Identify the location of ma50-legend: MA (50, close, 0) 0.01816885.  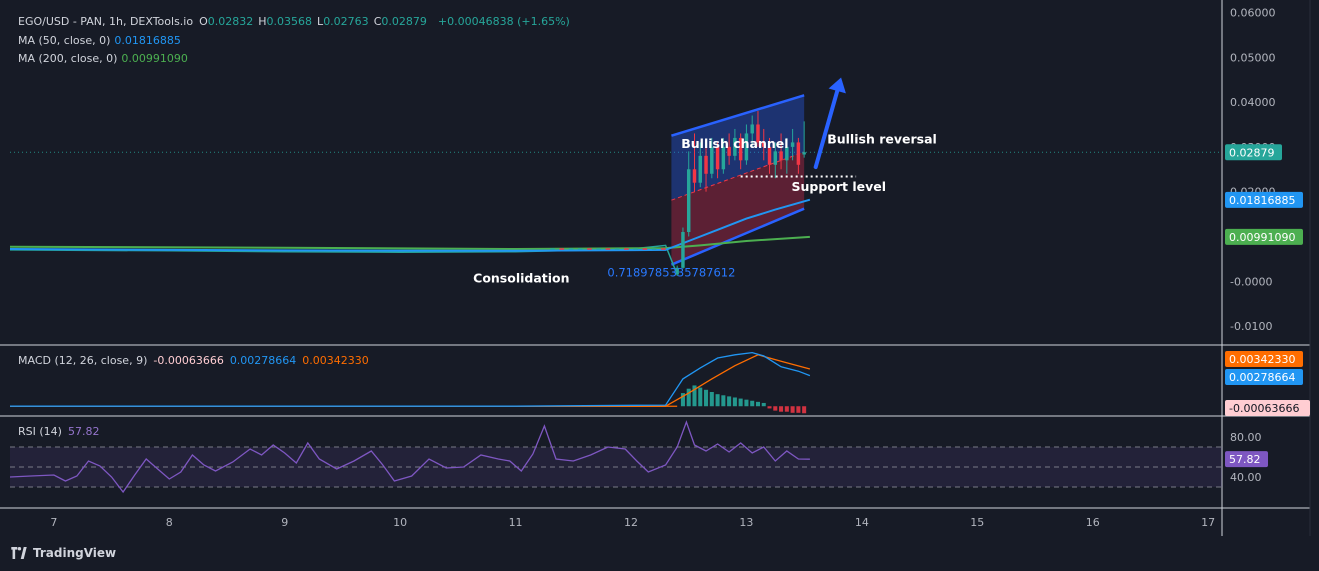
(102, 40).